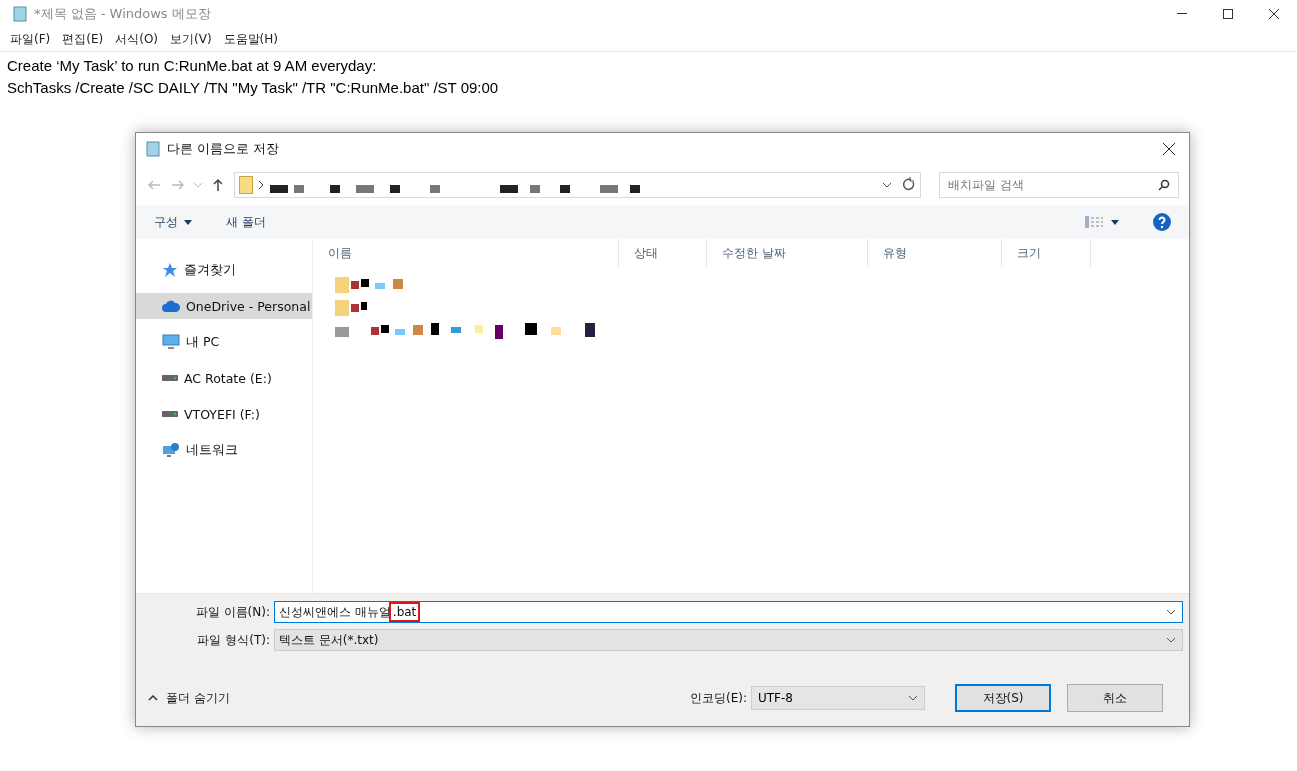 The image size is (1297, 771). I want to click on new-folder-button: 새 폴더, so click(246, 222).